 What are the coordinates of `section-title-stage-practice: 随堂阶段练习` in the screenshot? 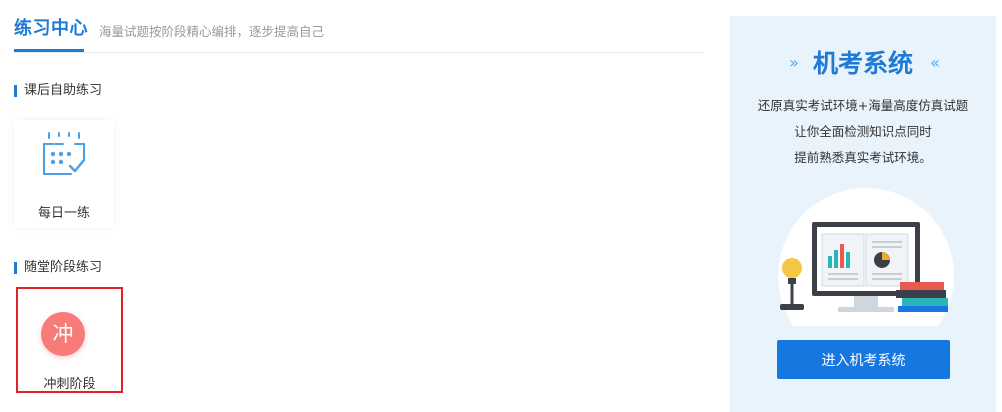 It's located at (58, 268).